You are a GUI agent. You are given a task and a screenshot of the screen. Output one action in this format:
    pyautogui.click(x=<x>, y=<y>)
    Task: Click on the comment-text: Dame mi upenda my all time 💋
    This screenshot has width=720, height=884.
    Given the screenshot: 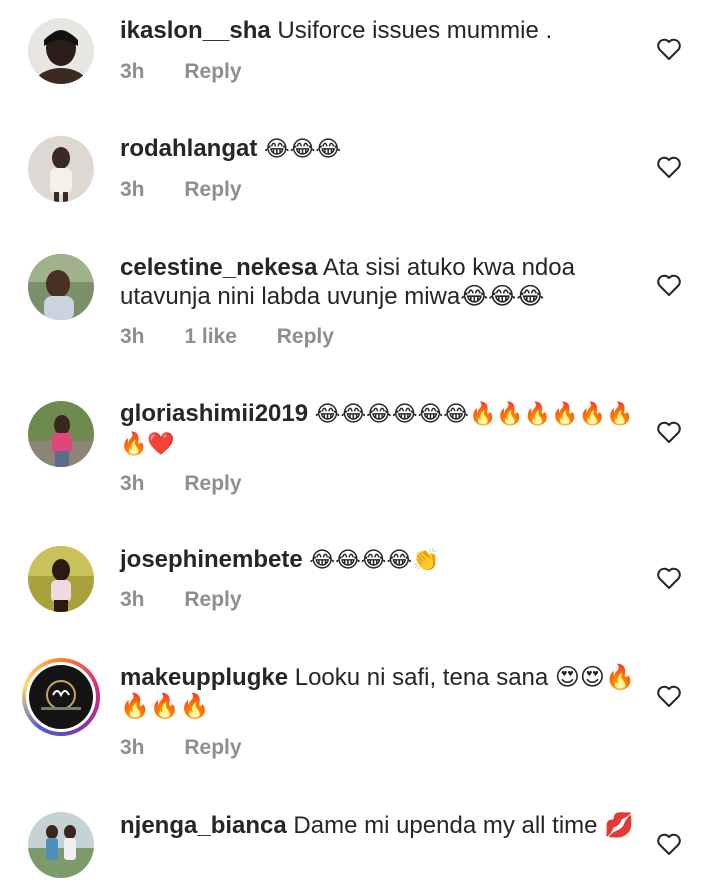 What is the action you would take?
    pyautogui.click(x=464, y=825)
    